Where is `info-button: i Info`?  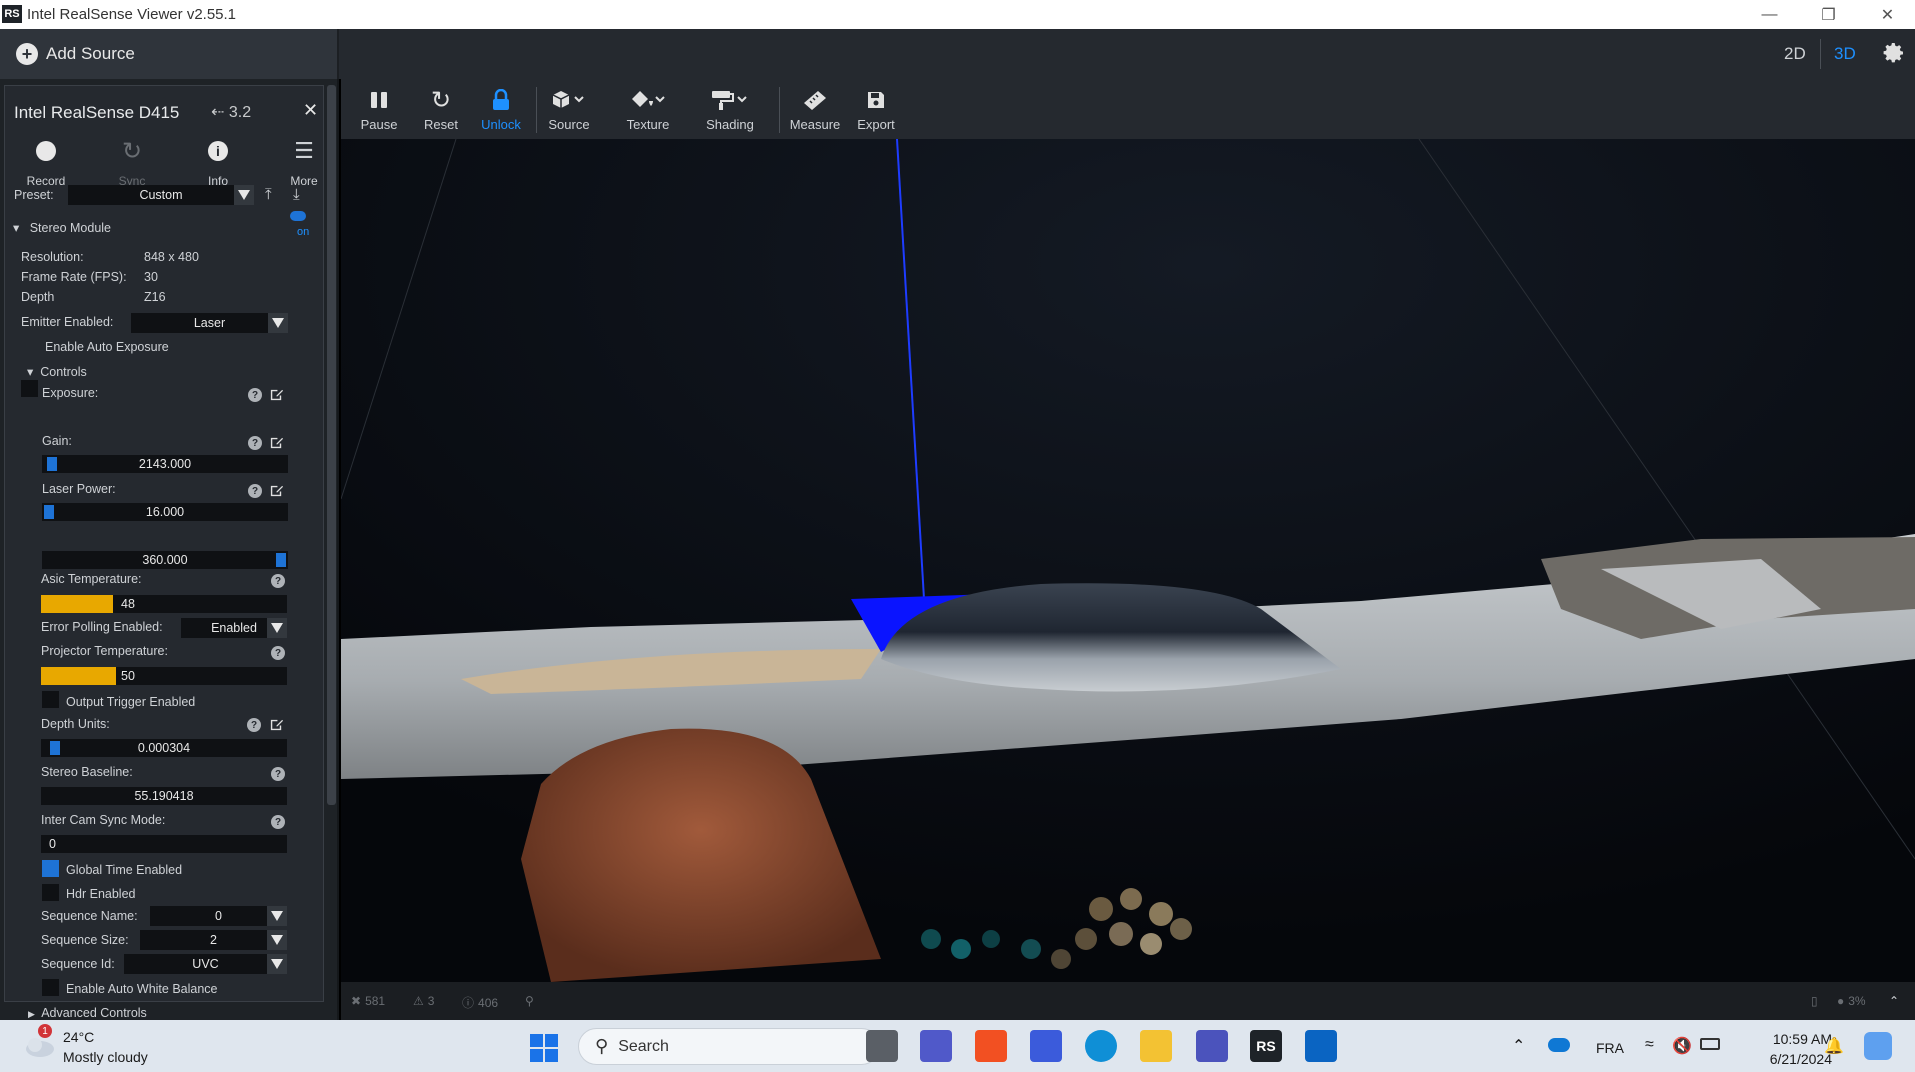
info-button: i Info is located at coordinates (218, 162).